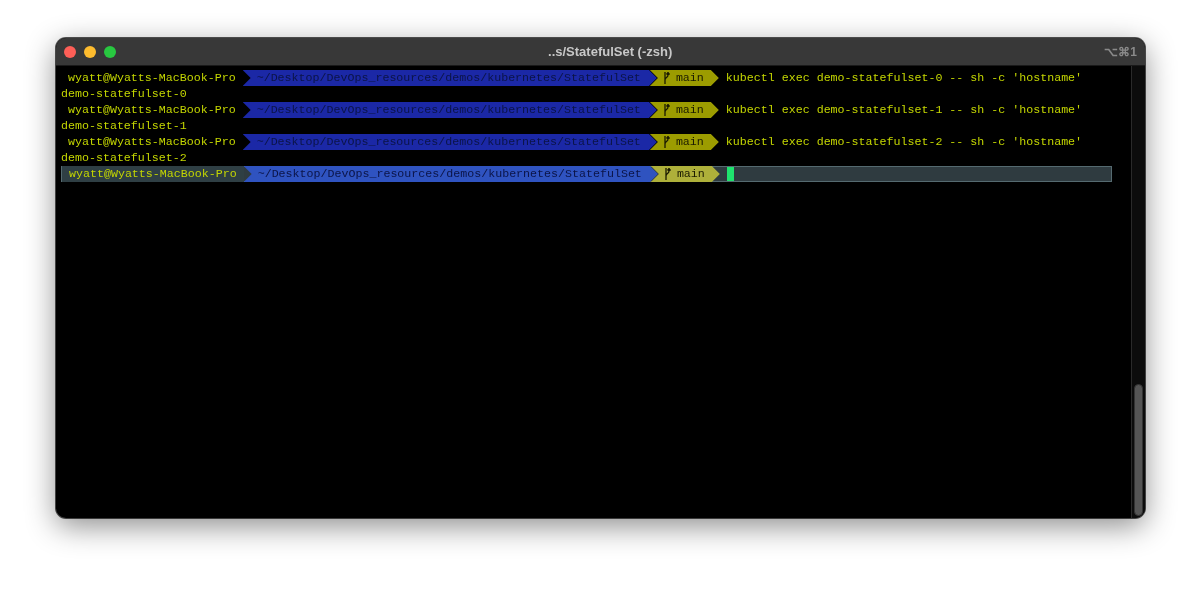 Image resolution: width=1201 pixels, height=593 pixels. Describe the element at coordinates (903, 110) in the screenshot. I see `command-text: kubectl exec demo-statefulset-1 -- sh -c 'hostname'` at that location.